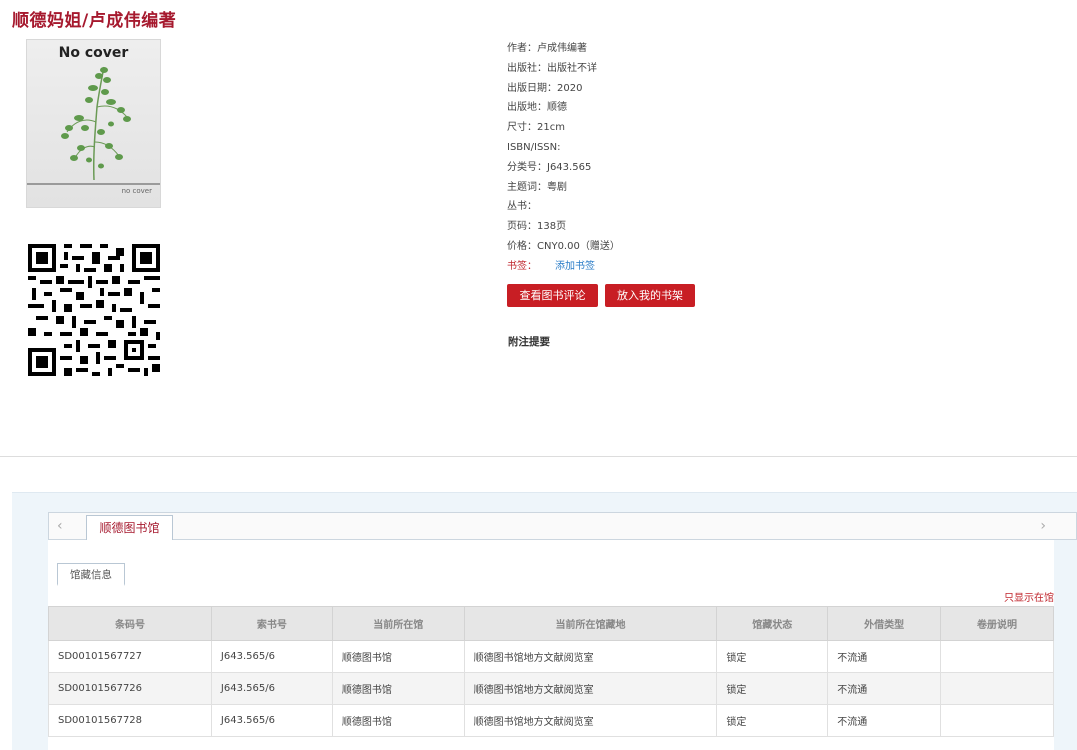 This screenshot has height=750, width=1077. Describe the element at coordinates (547, 48) in the screenshot. I see `meta-author: 作者：卢成伟编著` at that location.